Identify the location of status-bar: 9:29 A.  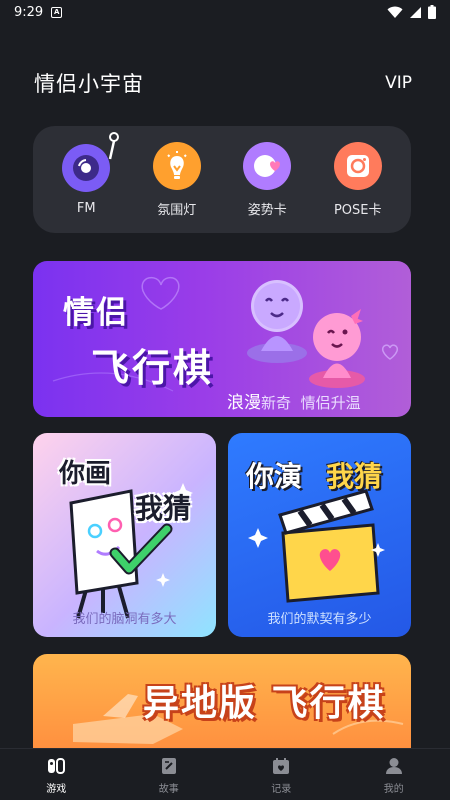
(225, 12).